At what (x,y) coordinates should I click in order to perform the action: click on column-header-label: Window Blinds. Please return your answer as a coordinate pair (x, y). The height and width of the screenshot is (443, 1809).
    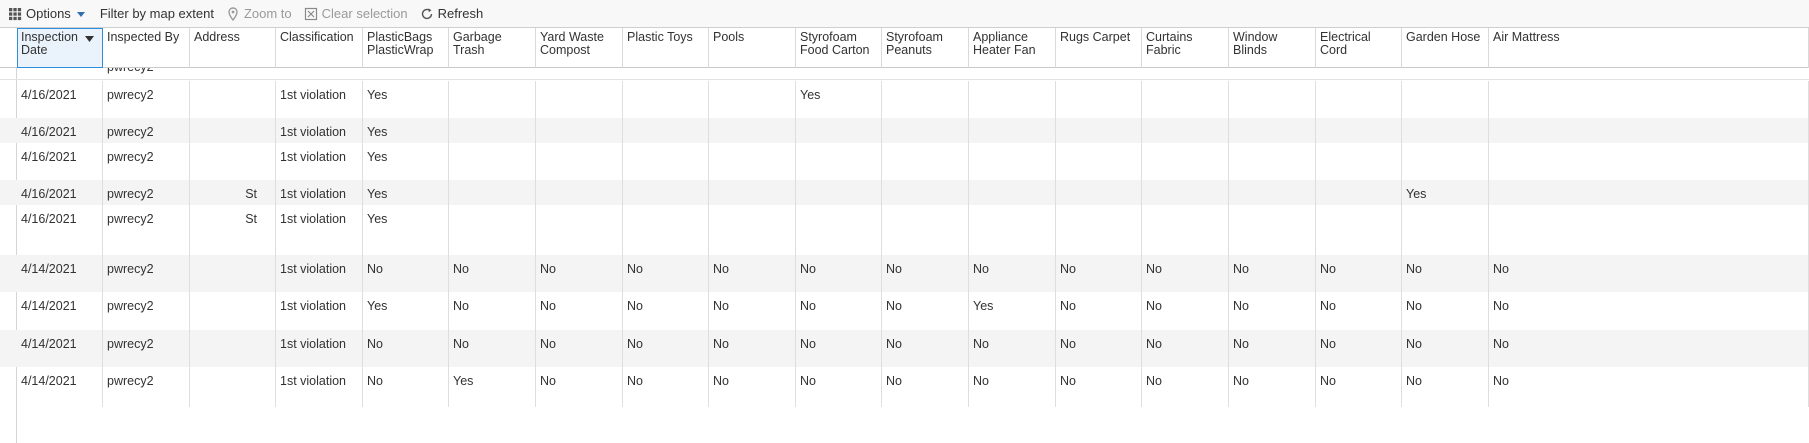
    Looking at the image, I should click on (1255, 43).